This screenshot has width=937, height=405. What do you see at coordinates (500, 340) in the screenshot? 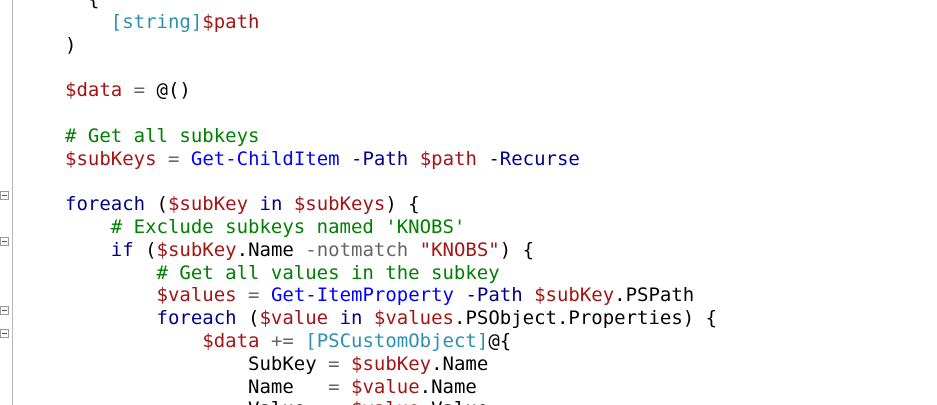
I see `code-token: @{` at bounding box center [500, 340].